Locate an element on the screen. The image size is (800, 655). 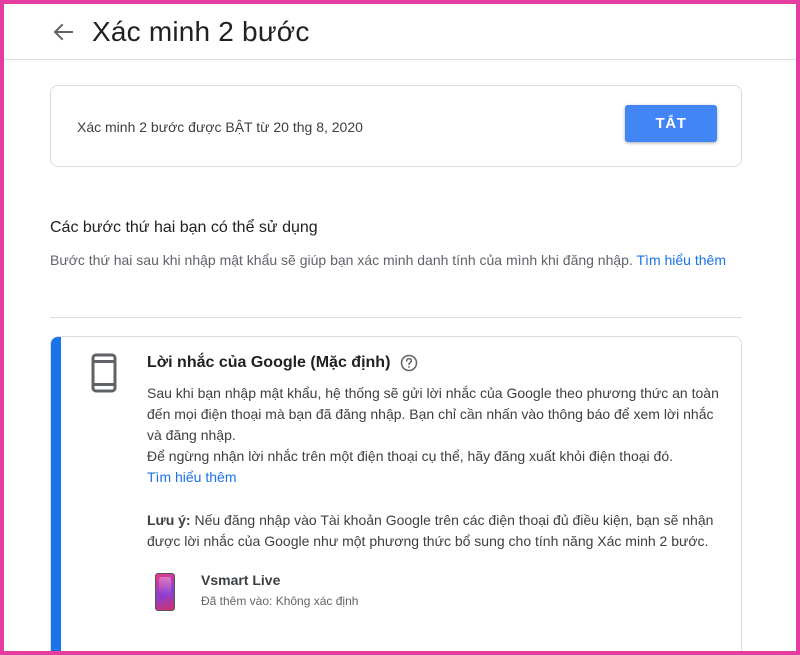
page-title: Xác minh 2 bước is located at coordinates (201, 31).